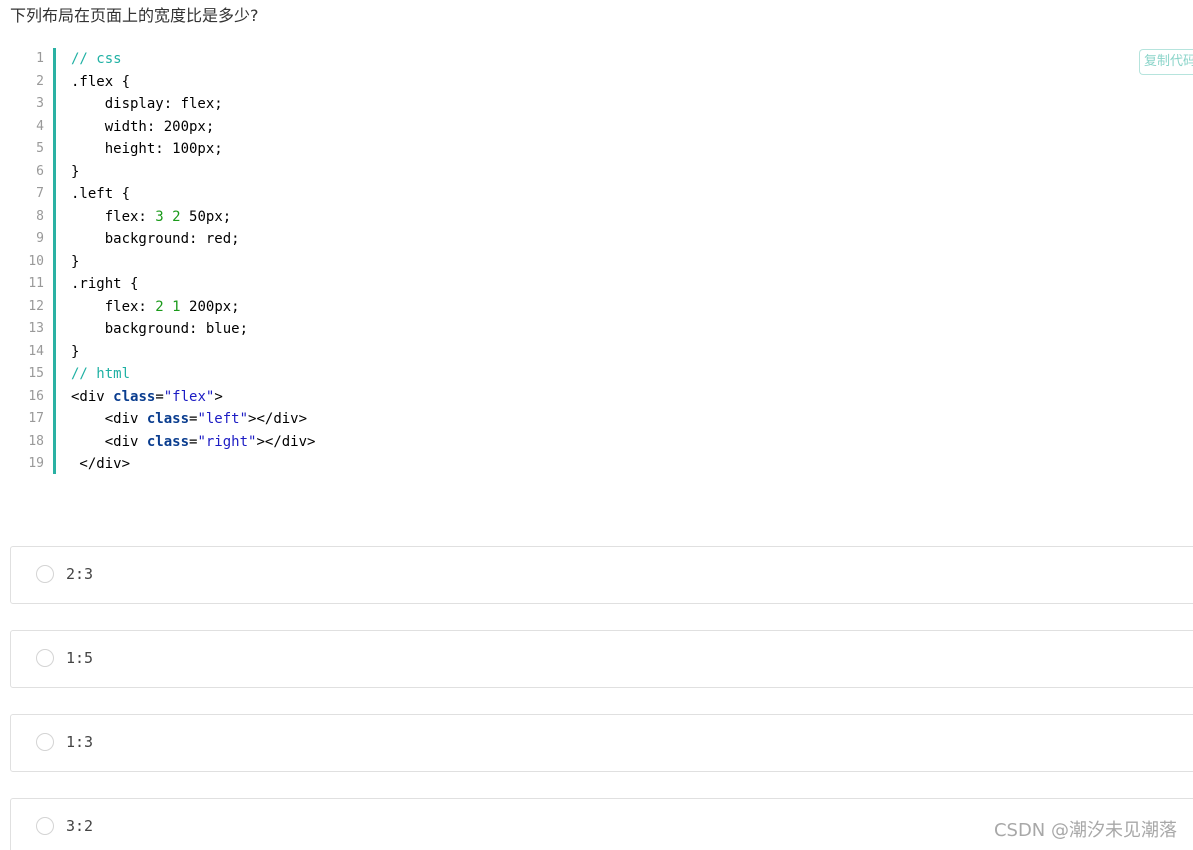  I want to click on line-number: 16, so click(36, 396).